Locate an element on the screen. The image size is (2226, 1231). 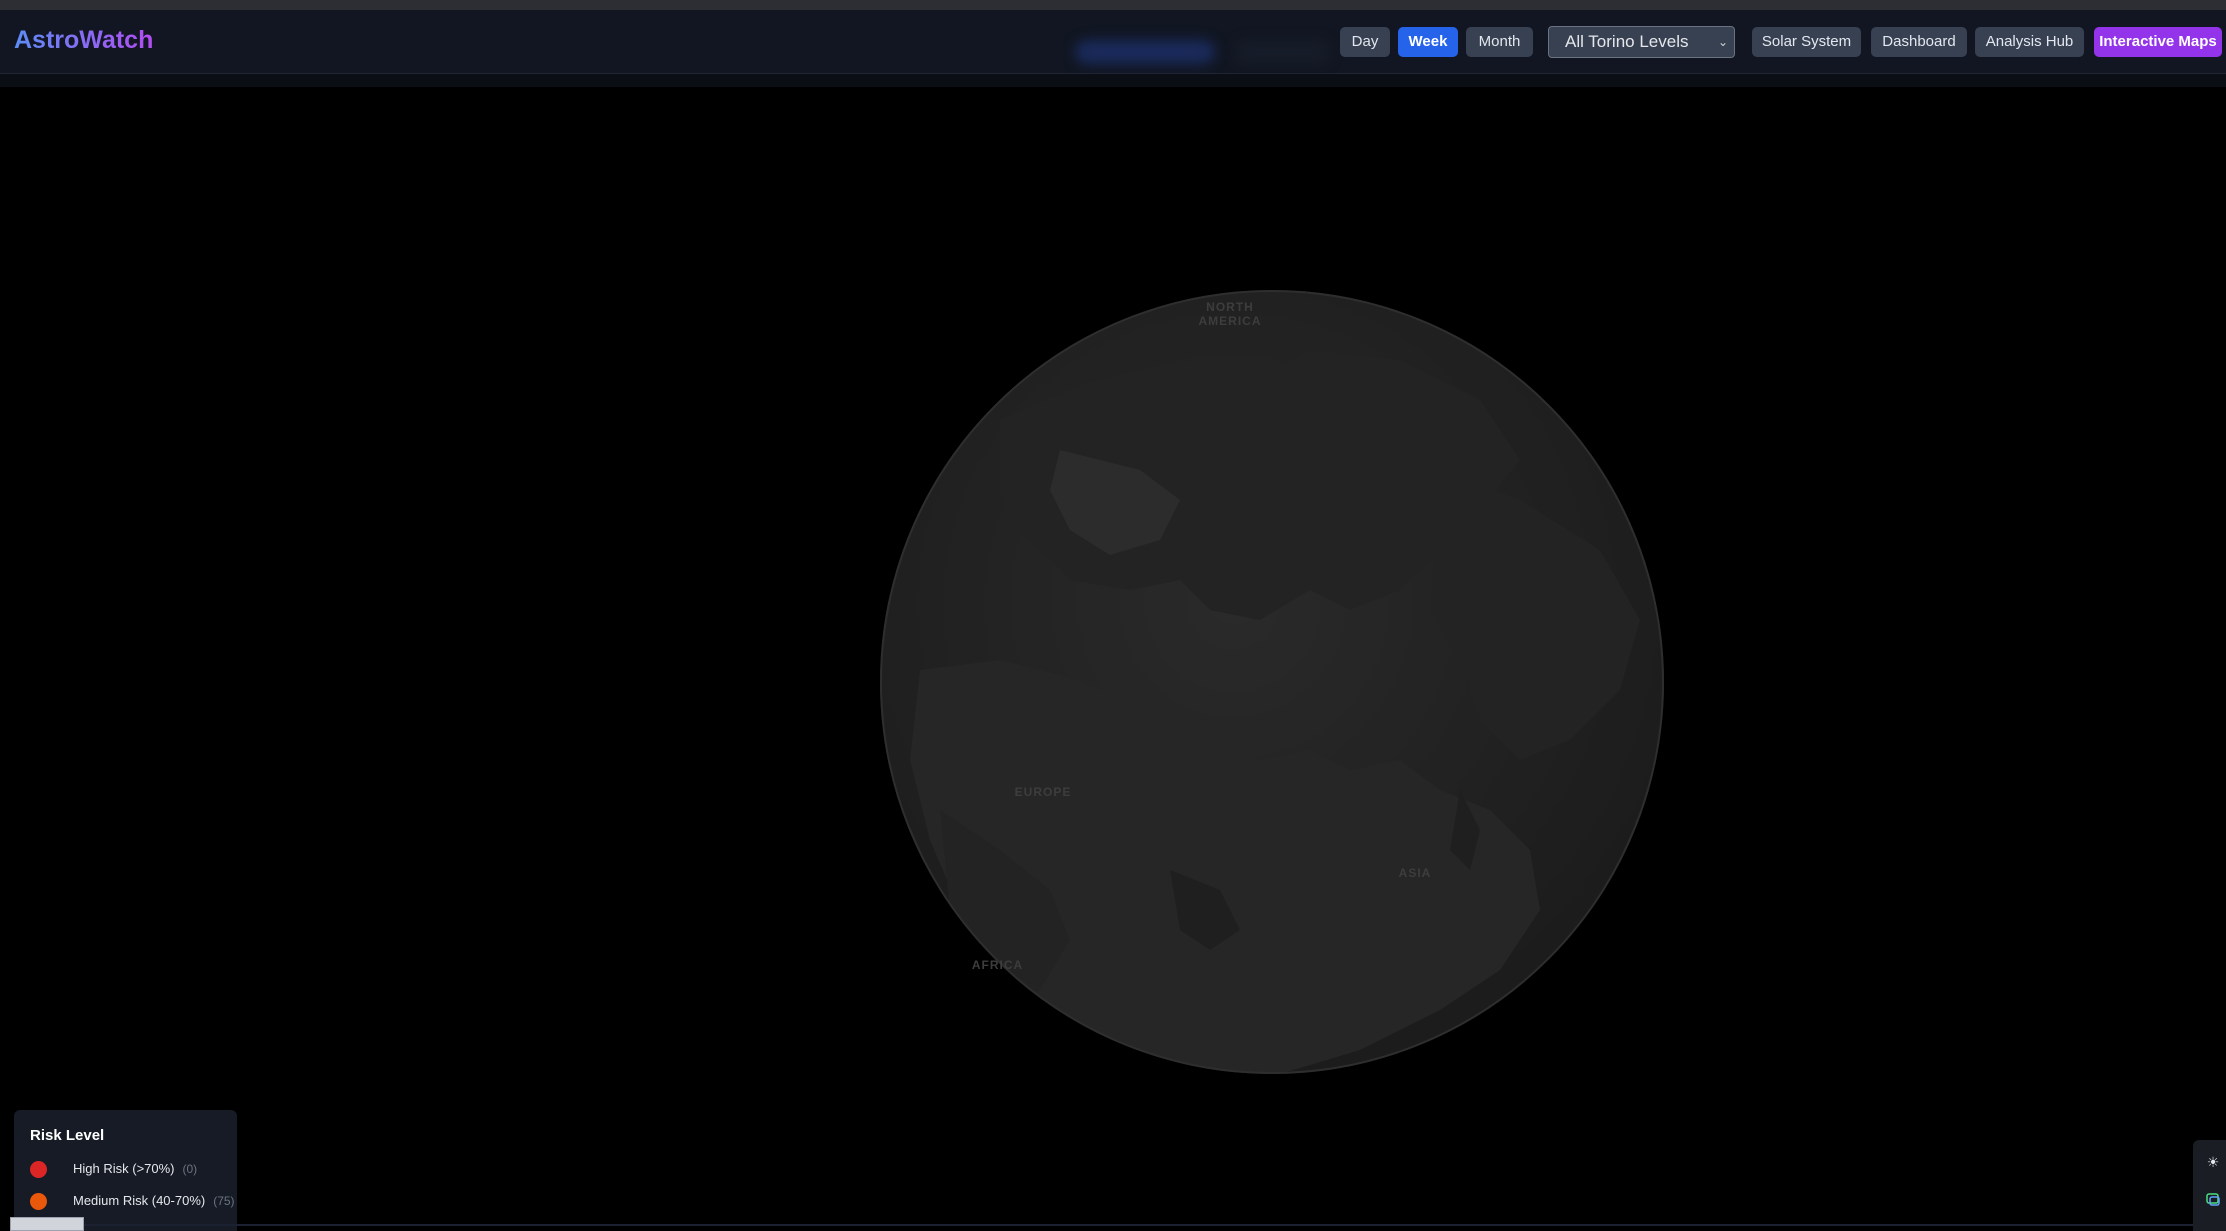
bottom-divider is located at coordinates (1155, 1225).